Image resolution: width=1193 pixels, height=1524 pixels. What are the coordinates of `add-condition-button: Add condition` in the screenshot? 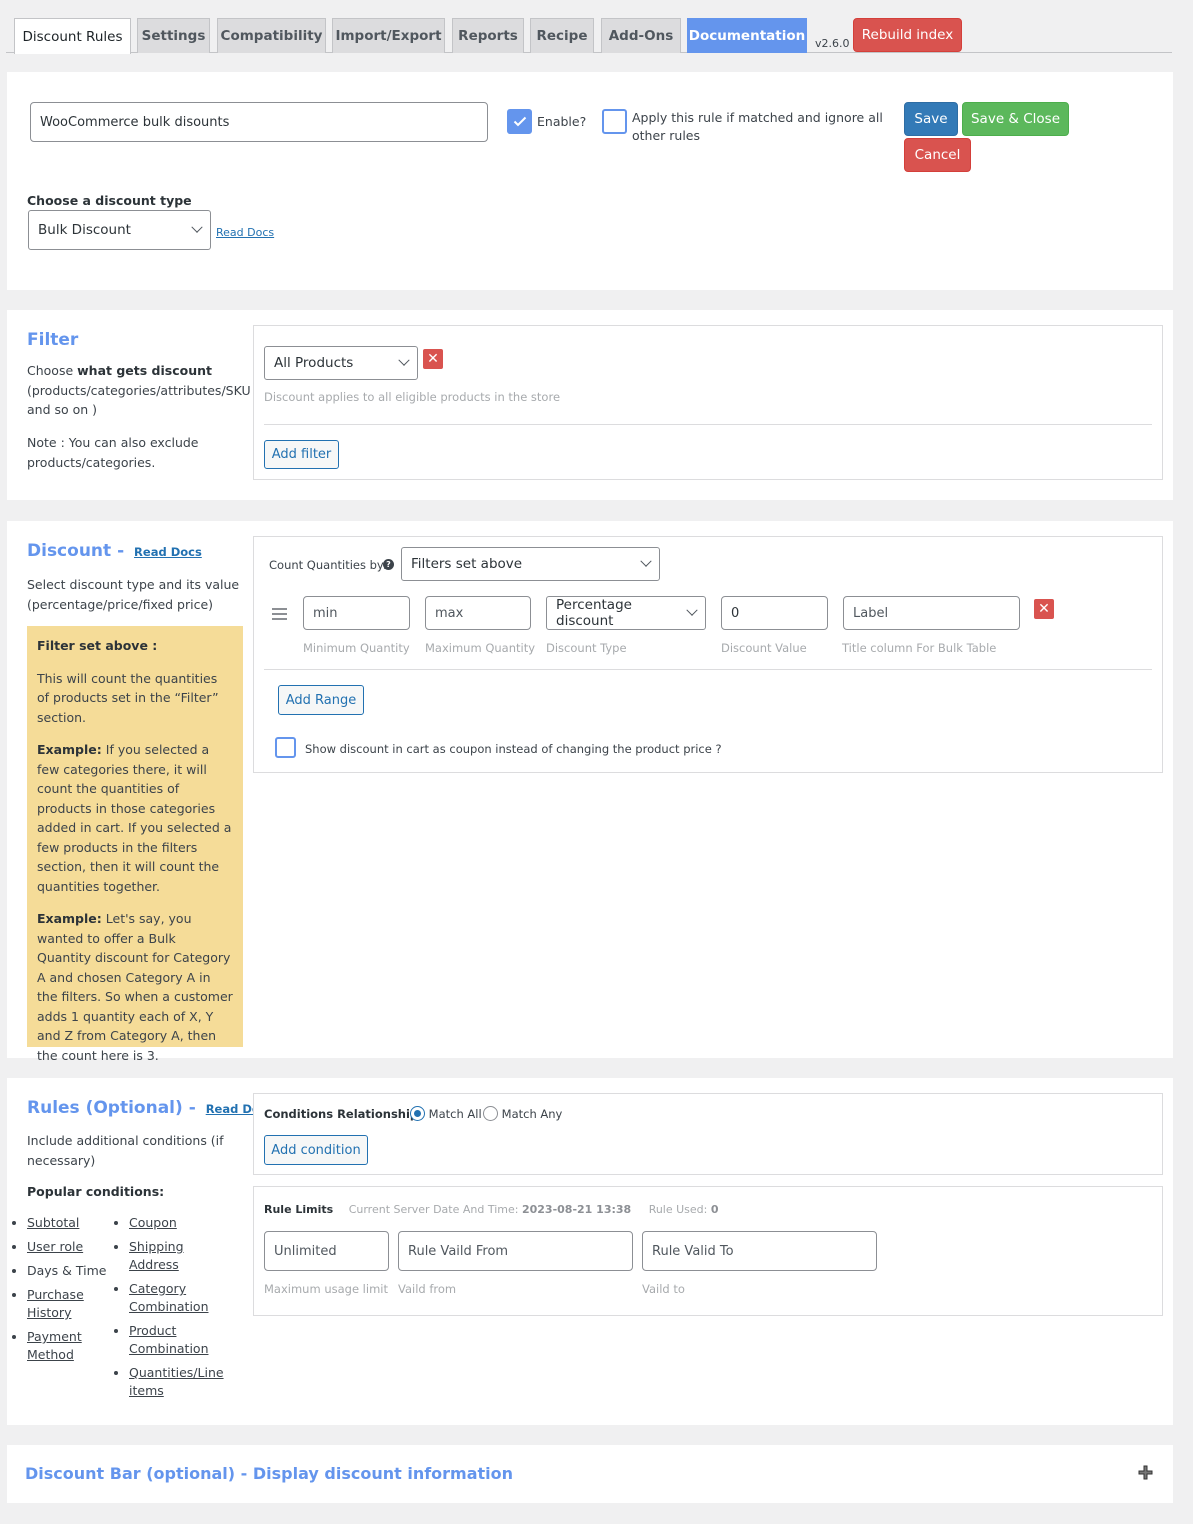 It's located at (316, 1150).